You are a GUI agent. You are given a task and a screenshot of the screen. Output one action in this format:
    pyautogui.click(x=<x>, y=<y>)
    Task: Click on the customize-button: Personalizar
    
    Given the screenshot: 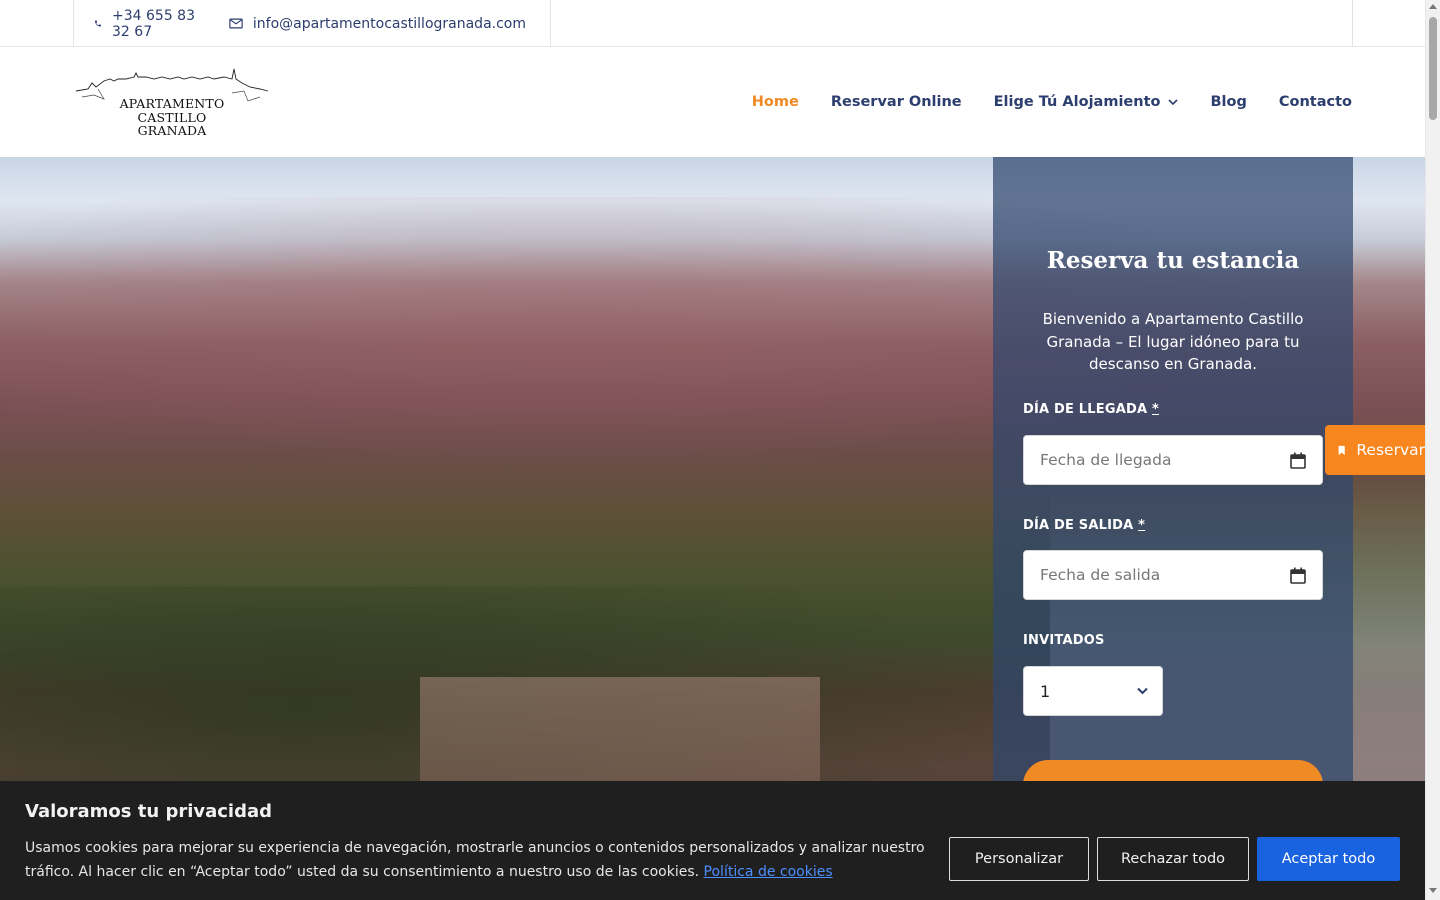 What is the action you would take?
    pyautogui.click(x=1019, y=859)
    